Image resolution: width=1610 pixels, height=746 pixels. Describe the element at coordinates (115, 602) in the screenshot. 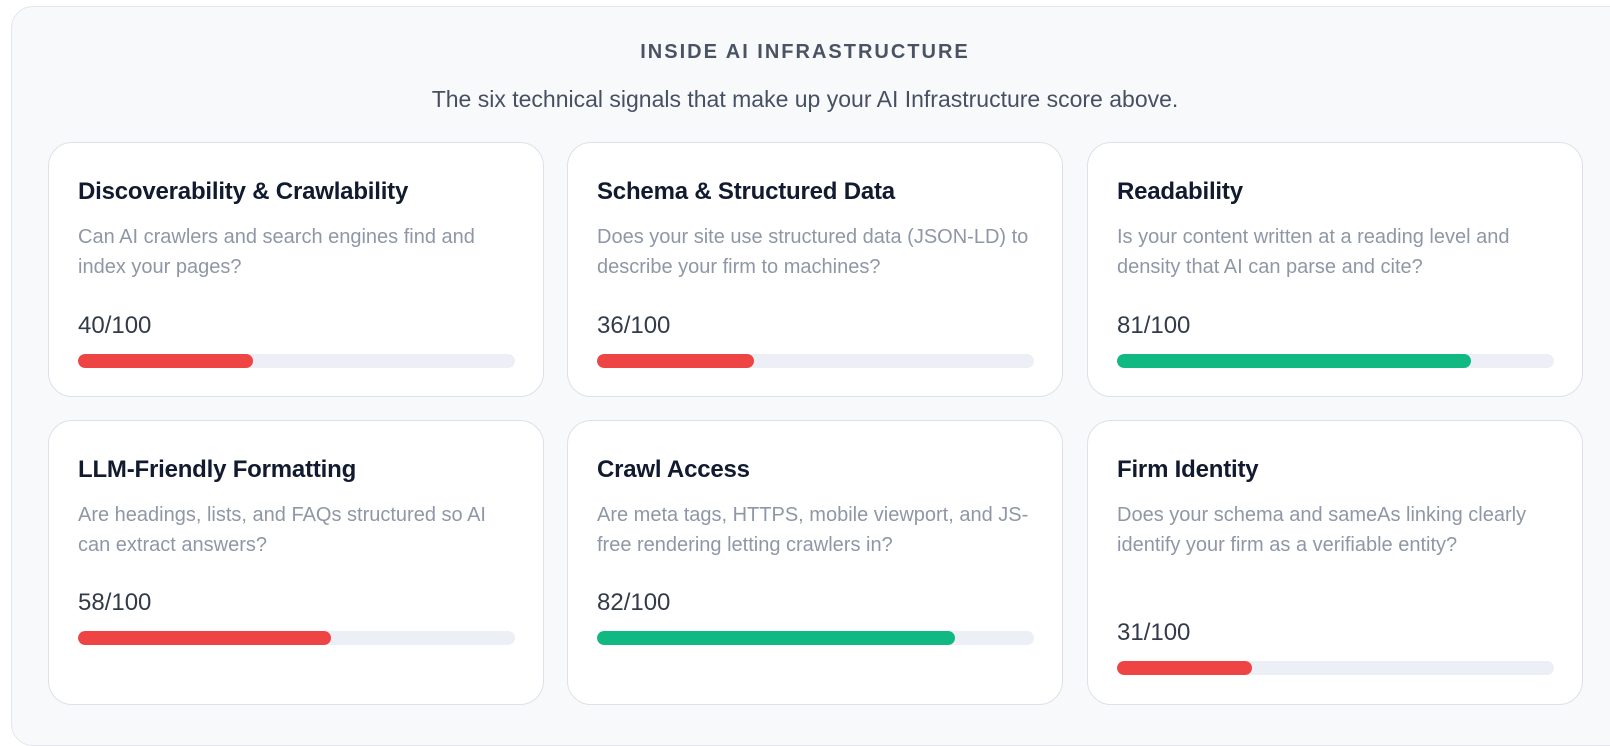

I see `signal-card-score: 58/100` at that location.